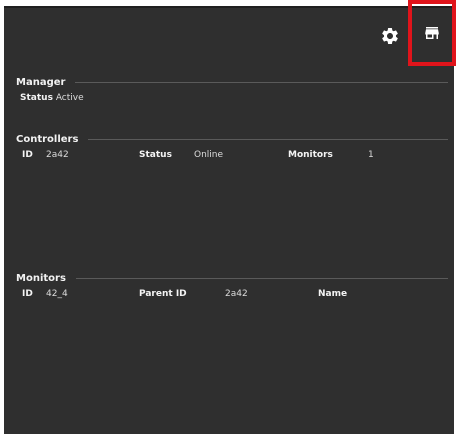 Image resolution: width=456 pixels, height=434 pixels. What do you see at coordinates (261, 278) in the screenshot?
I see `monitors-divider` at bounding box center [261, 278].